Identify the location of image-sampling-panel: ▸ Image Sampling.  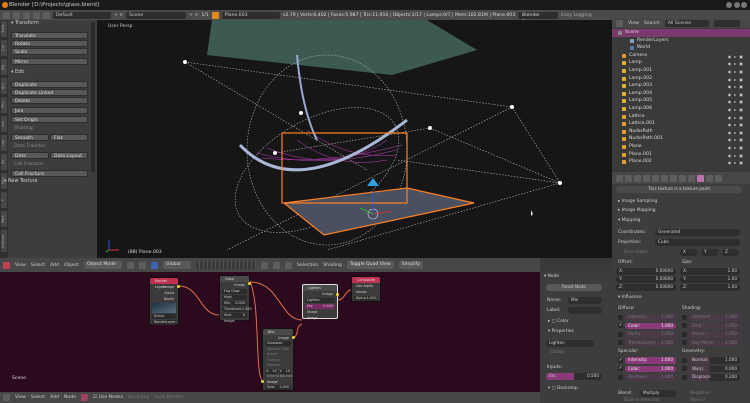
(637, 201).